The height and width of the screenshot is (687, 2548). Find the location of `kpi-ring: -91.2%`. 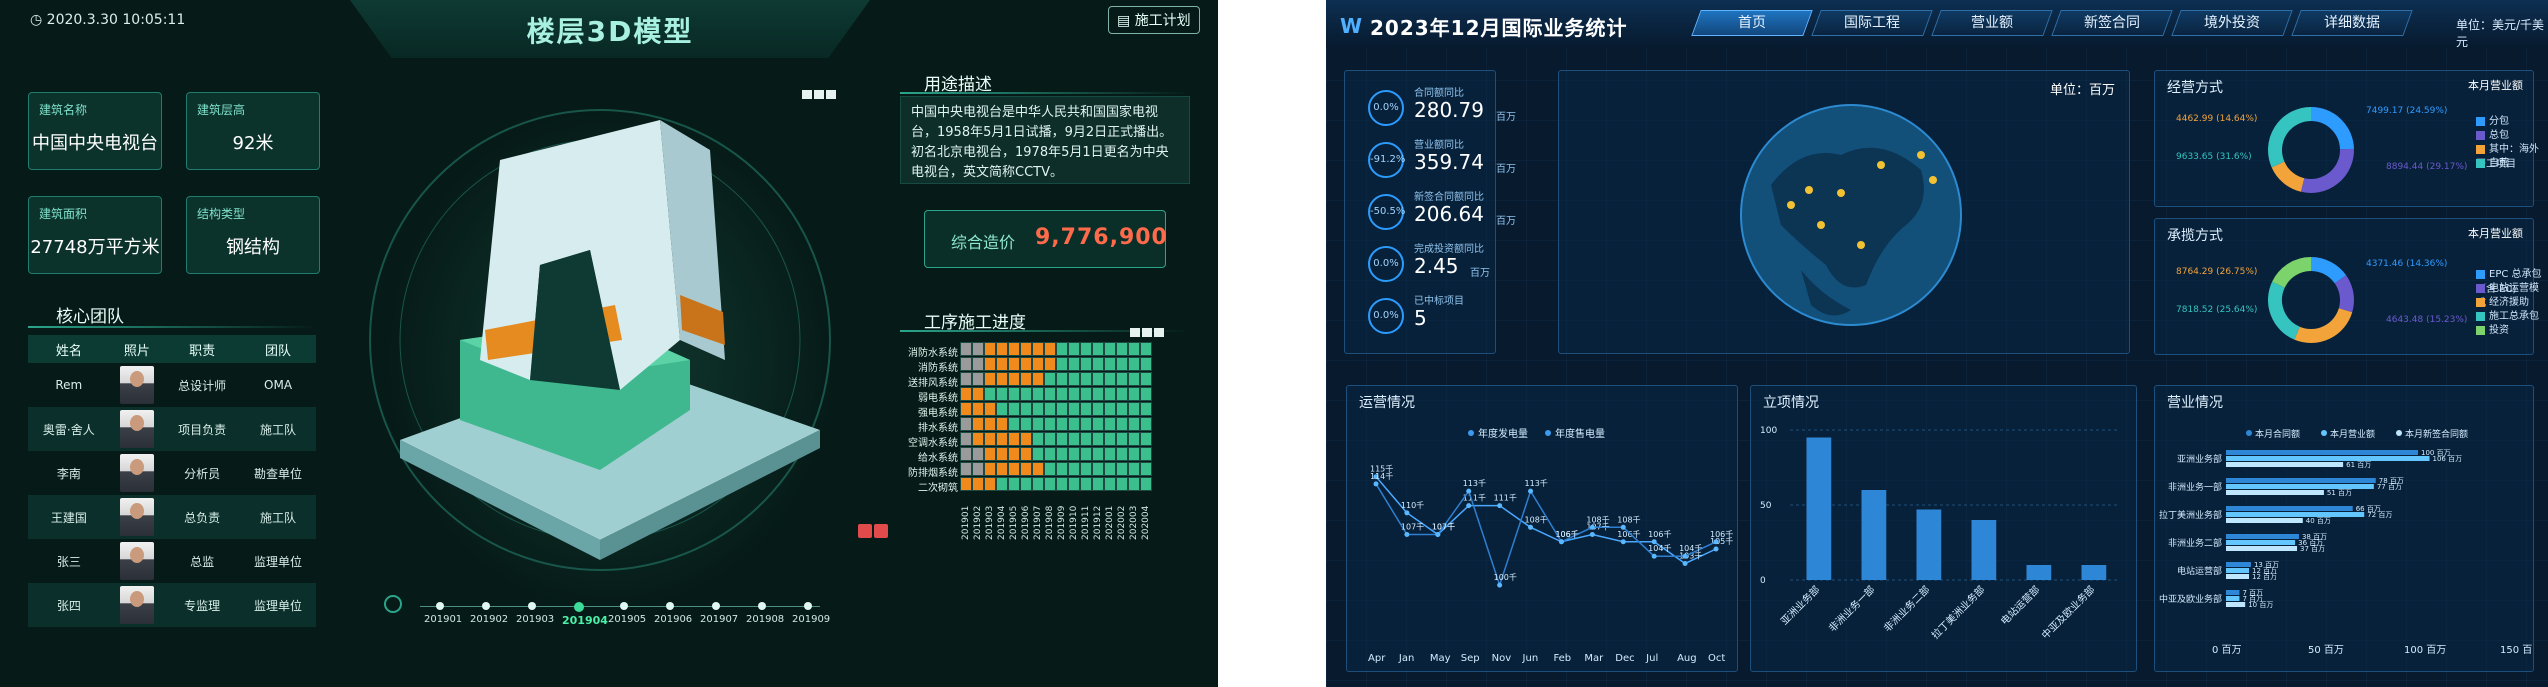

kpi-ring: -91.2% is located at coordinates (1386, 160).